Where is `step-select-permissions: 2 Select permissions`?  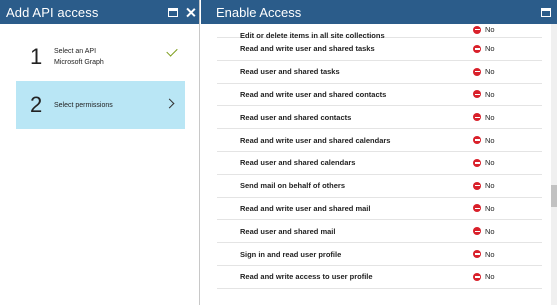
step-select-permissions: 2 Select permissions is located at coordinates (100, 105).